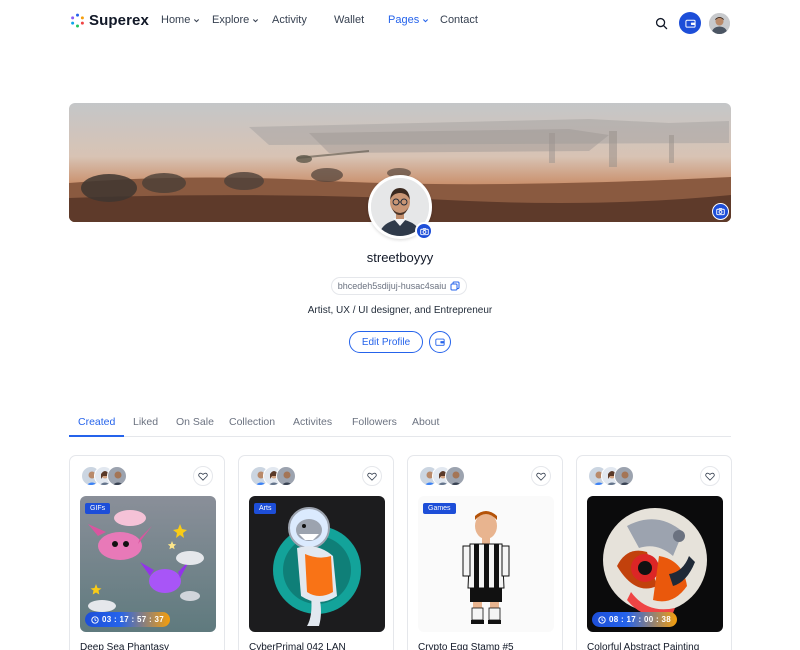  Describe the element at coordinates (439, 508) in the screenshot. I see `category-badge: Games` at that location.